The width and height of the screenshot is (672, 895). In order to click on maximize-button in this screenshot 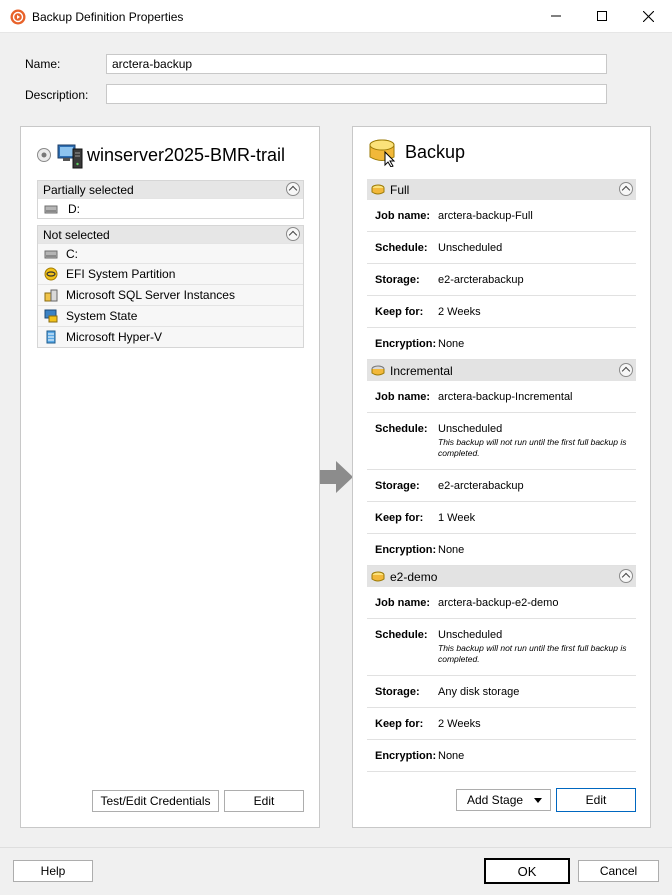, I will do `click(602, 16)`.